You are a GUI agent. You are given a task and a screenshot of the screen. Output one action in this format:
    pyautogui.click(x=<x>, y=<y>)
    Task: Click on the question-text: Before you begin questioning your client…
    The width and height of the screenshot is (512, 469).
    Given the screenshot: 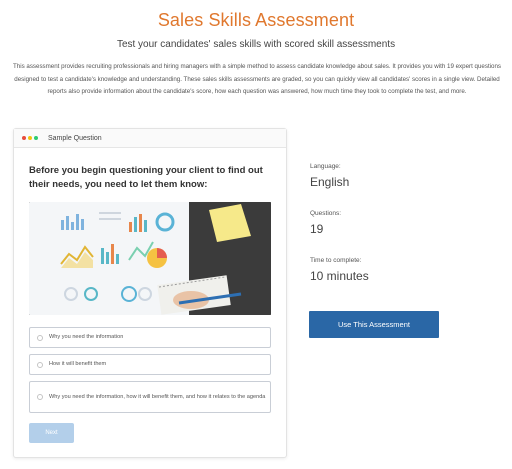 What is the action you would take?
    pyautogui.click(x=146, y=177)
    